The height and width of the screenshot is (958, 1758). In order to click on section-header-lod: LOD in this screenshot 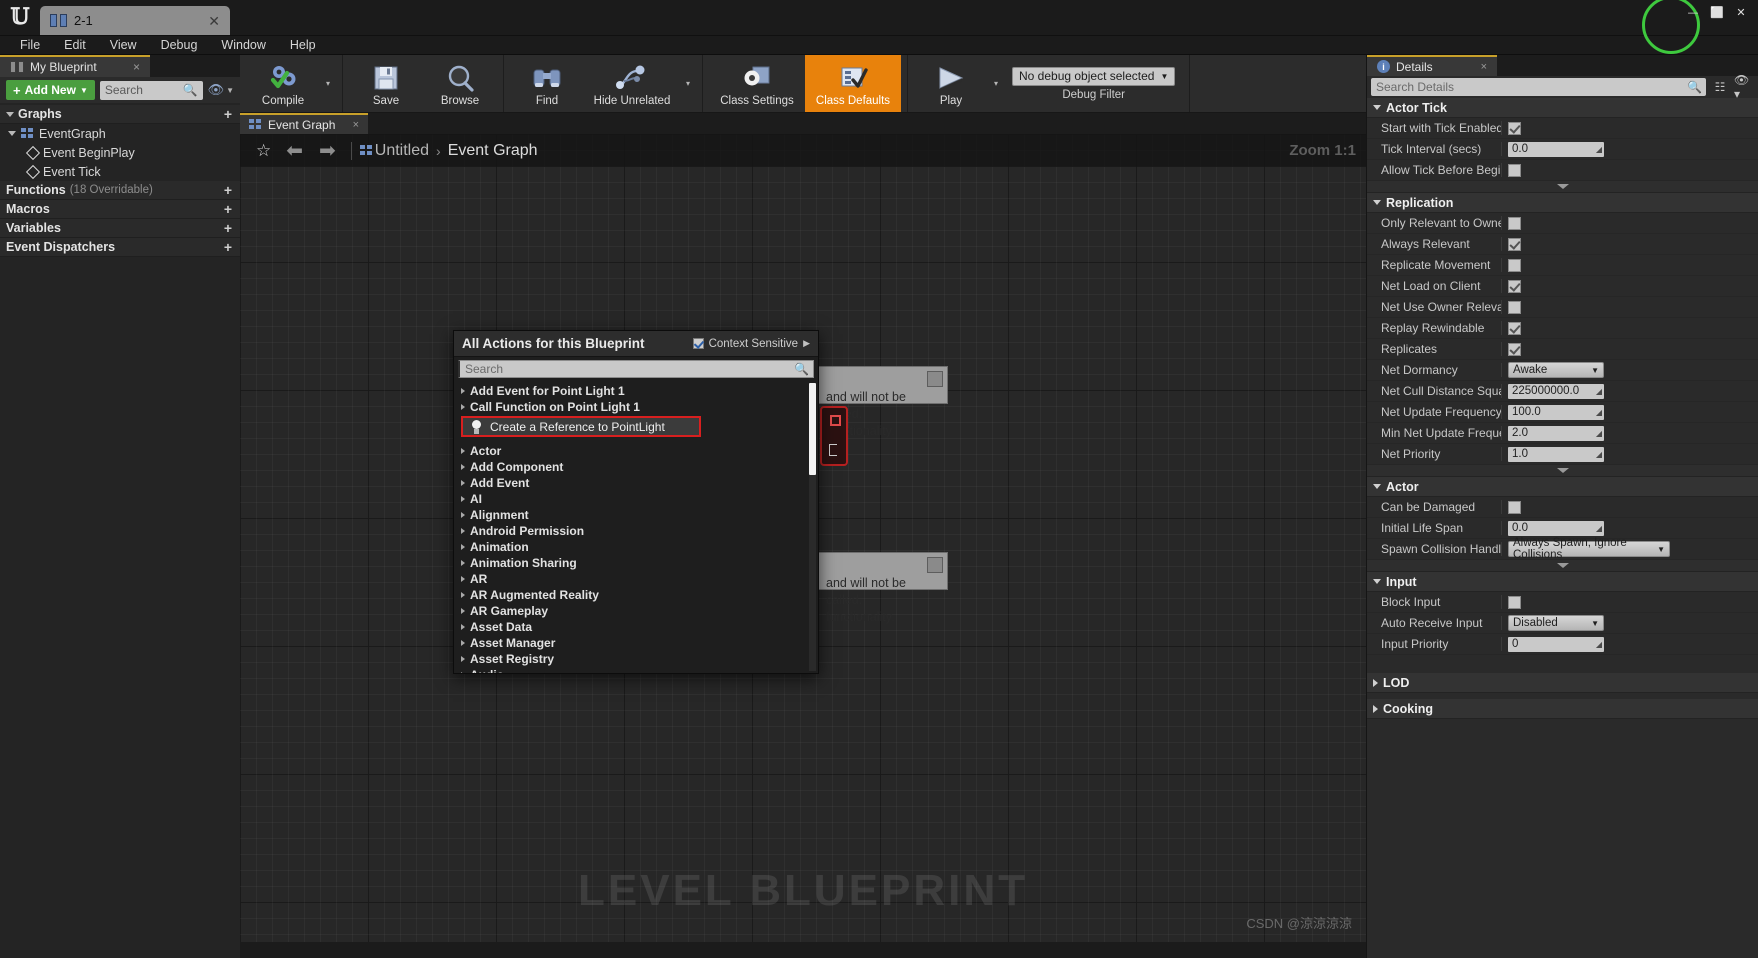, I will do `click(1562, 683)`.